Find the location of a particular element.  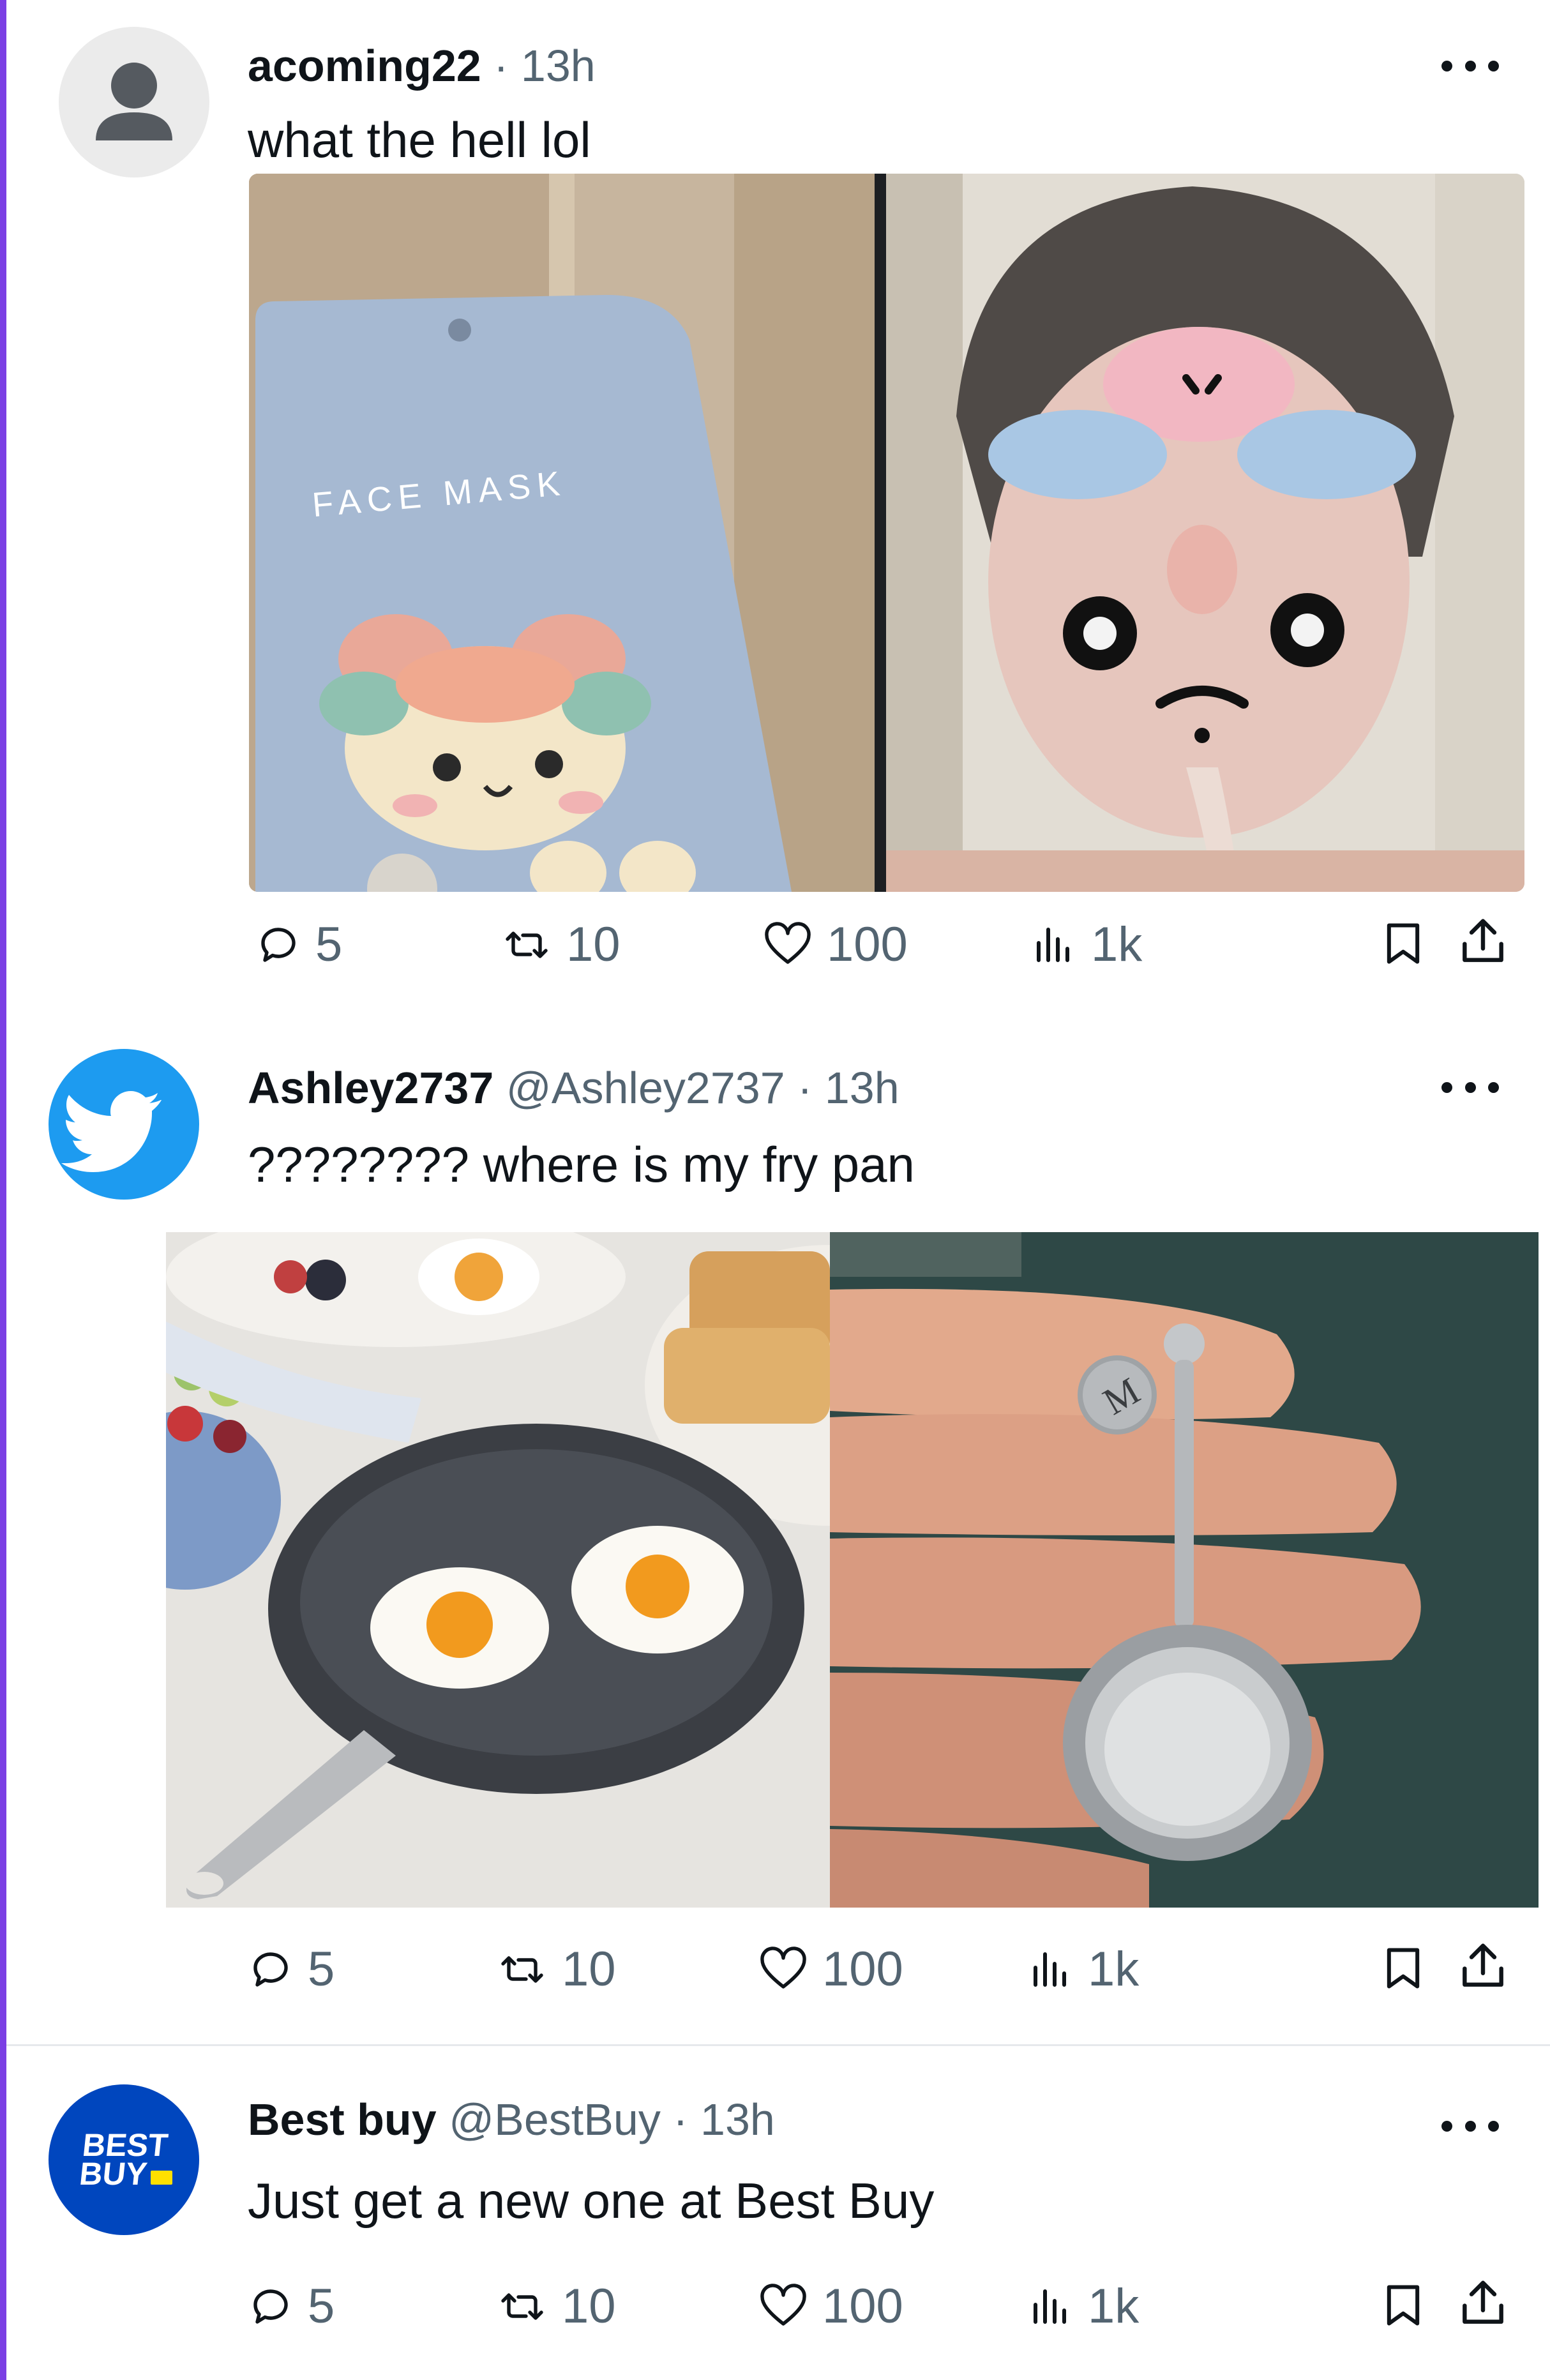

masked-face-image is located at coordinates (1205, 533).